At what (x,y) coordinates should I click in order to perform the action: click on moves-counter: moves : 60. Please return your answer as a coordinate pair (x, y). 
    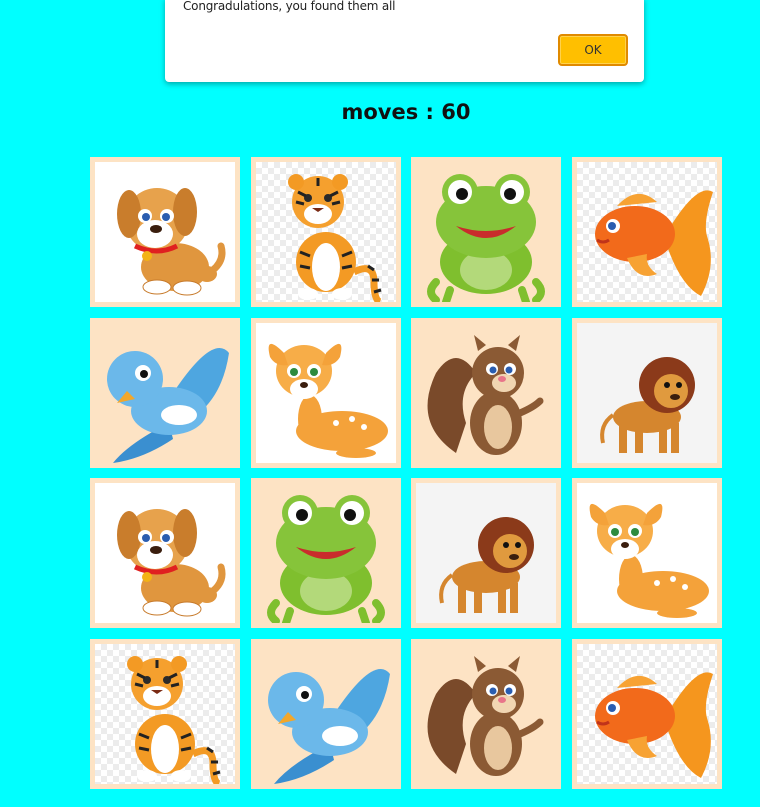
    Looking at the image, I should click on (406, 112).